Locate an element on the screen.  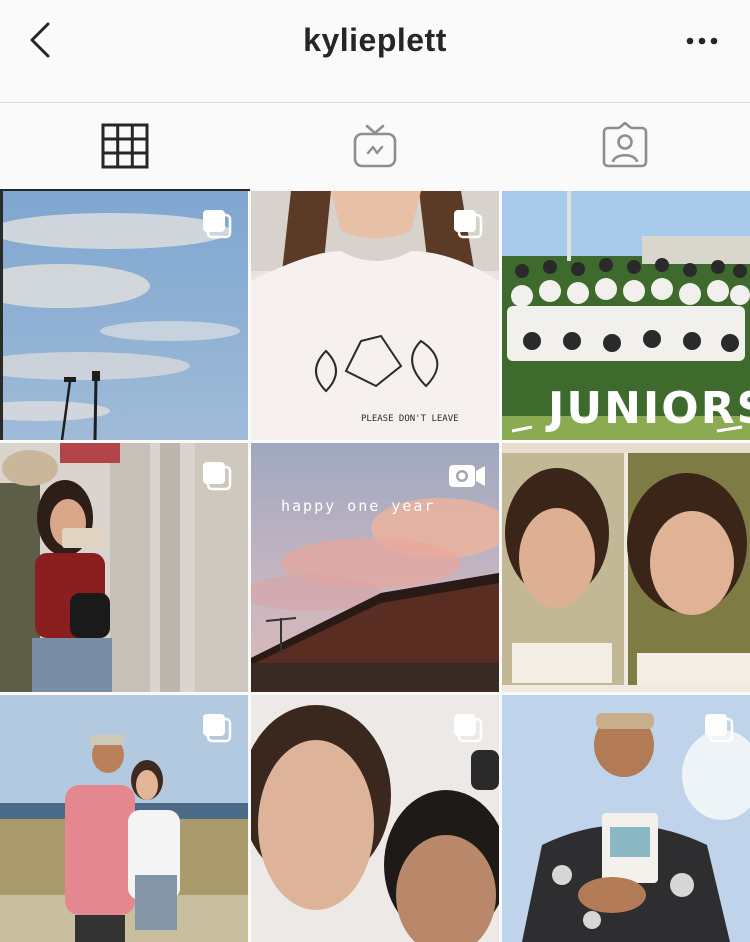
tab-tagged is located at coordinates (625, 146).